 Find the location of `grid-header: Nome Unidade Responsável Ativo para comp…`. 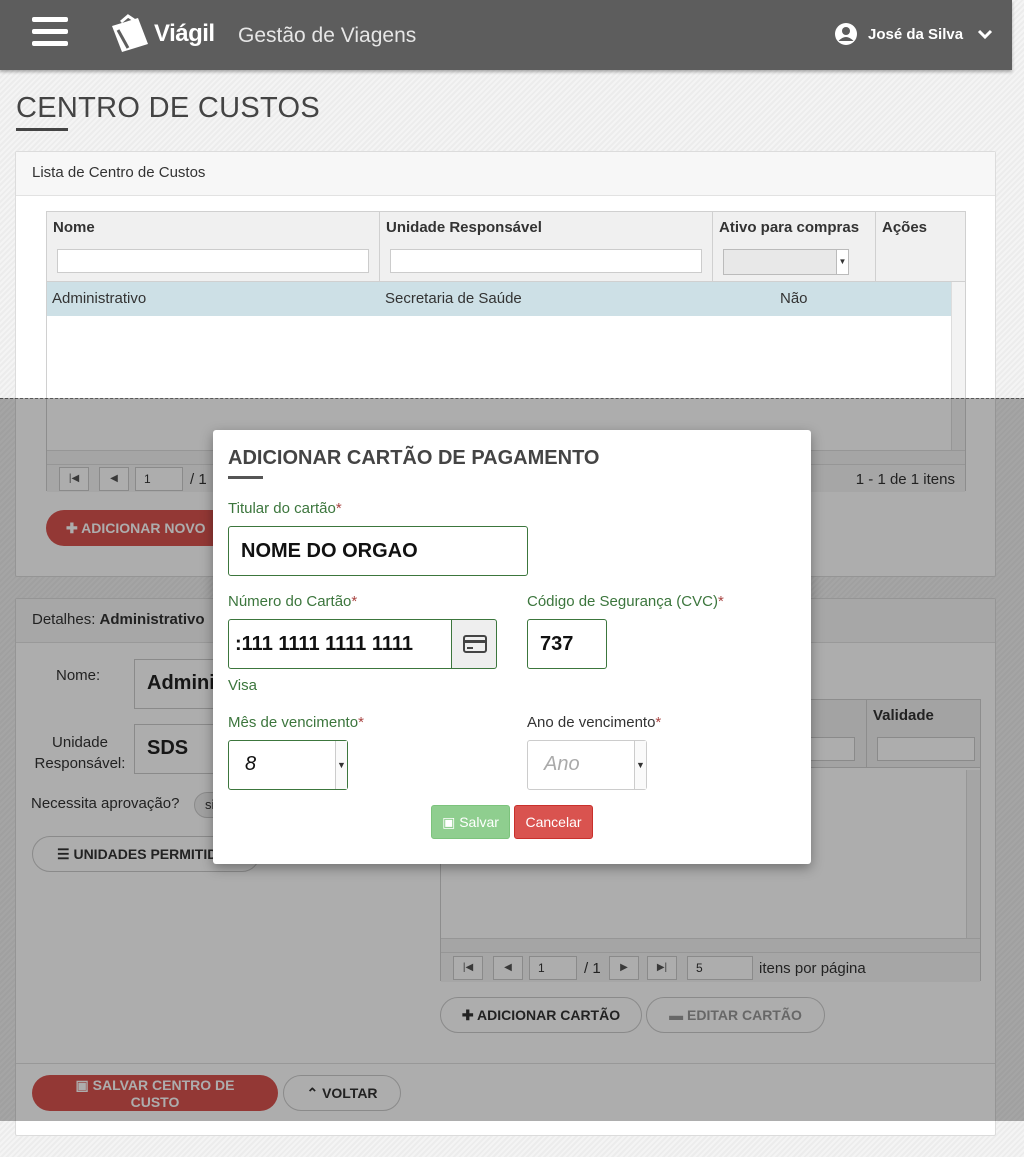

grid-header: Nome Unidade Responsável Ativo para comp… is located at coordinates (506, 247).